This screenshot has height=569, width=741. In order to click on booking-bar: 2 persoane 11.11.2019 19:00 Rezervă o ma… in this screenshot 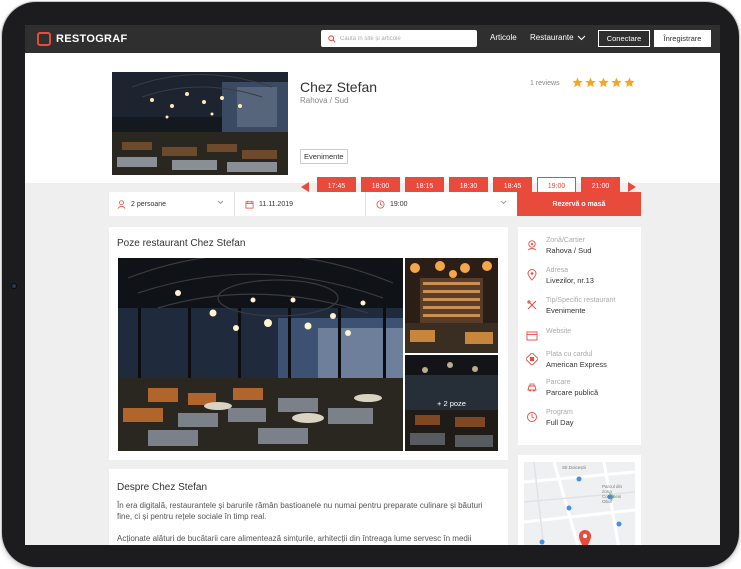, I will do `click(375, 204)`.